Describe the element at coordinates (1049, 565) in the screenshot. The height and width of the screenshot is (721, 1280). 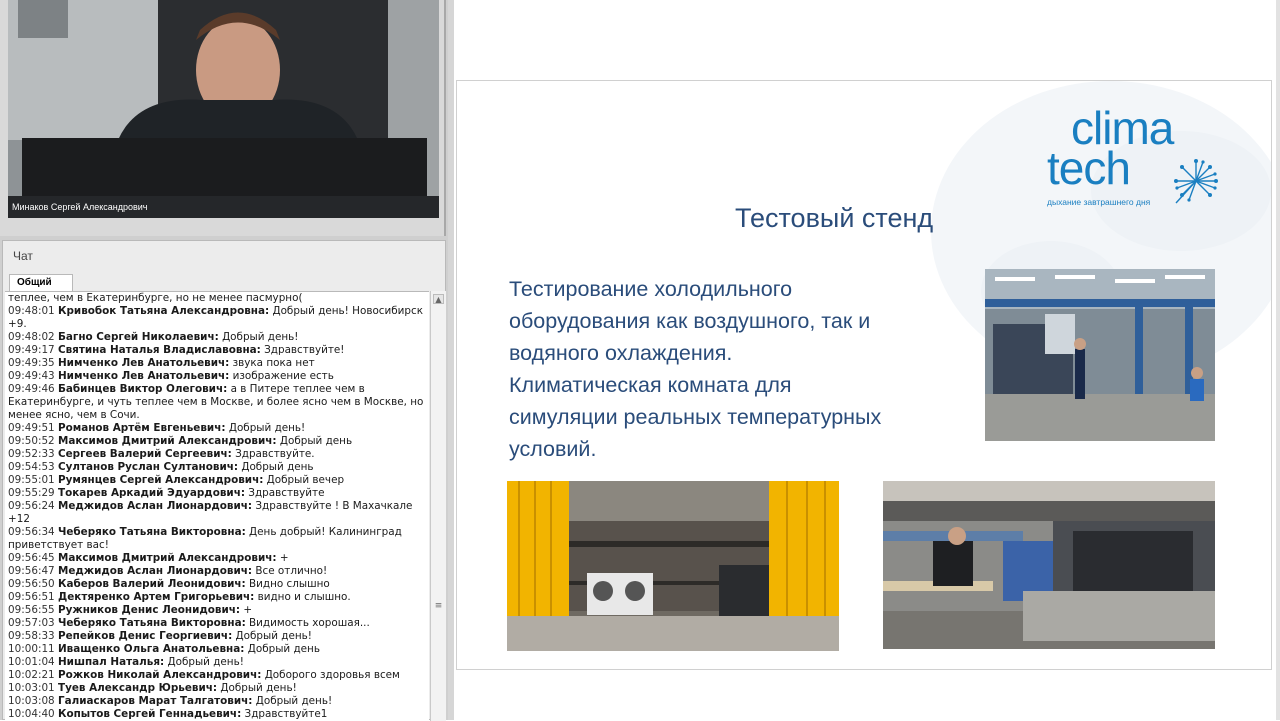
I see `workshop-photo` at that location.